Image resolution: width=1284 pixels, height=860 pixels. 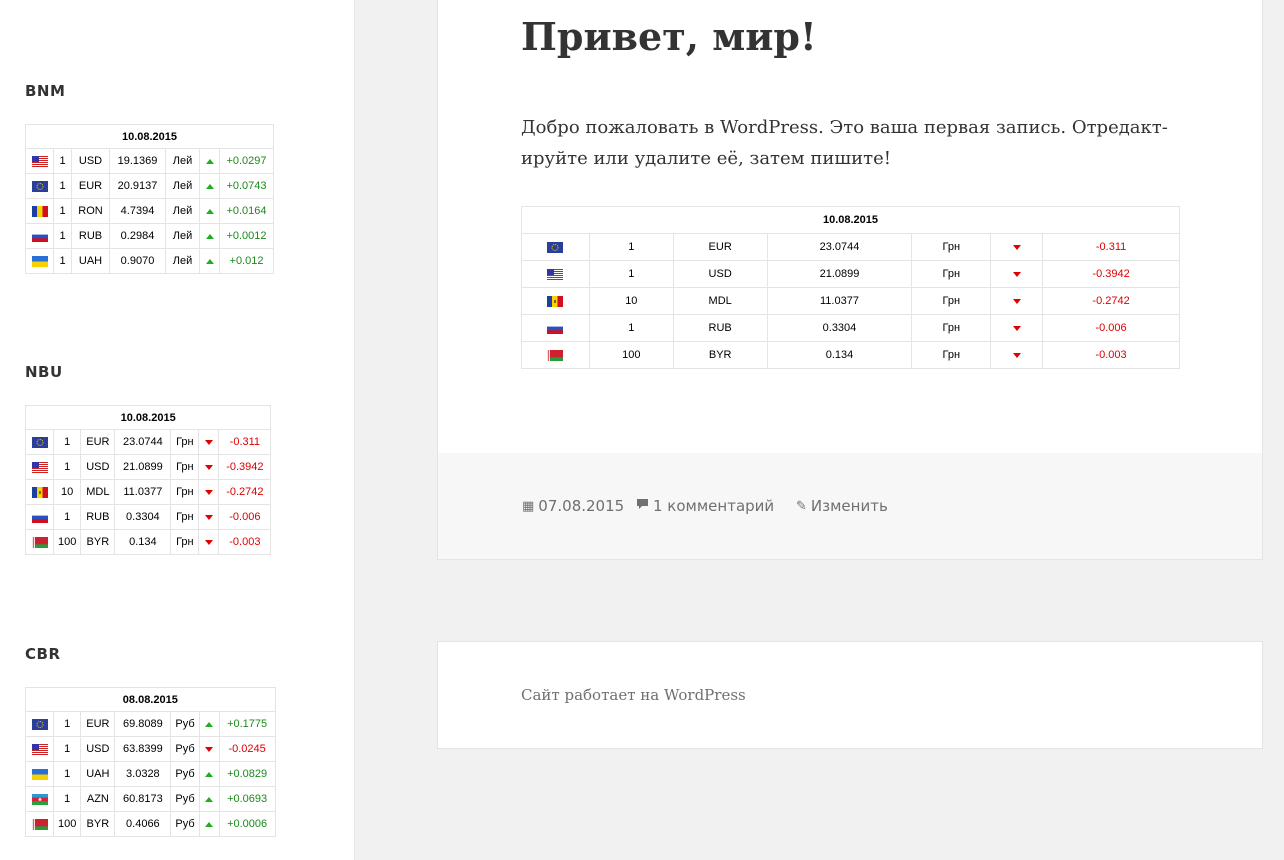 I want to click on currency-code-cell: MDL, so click(x=720, y=301).